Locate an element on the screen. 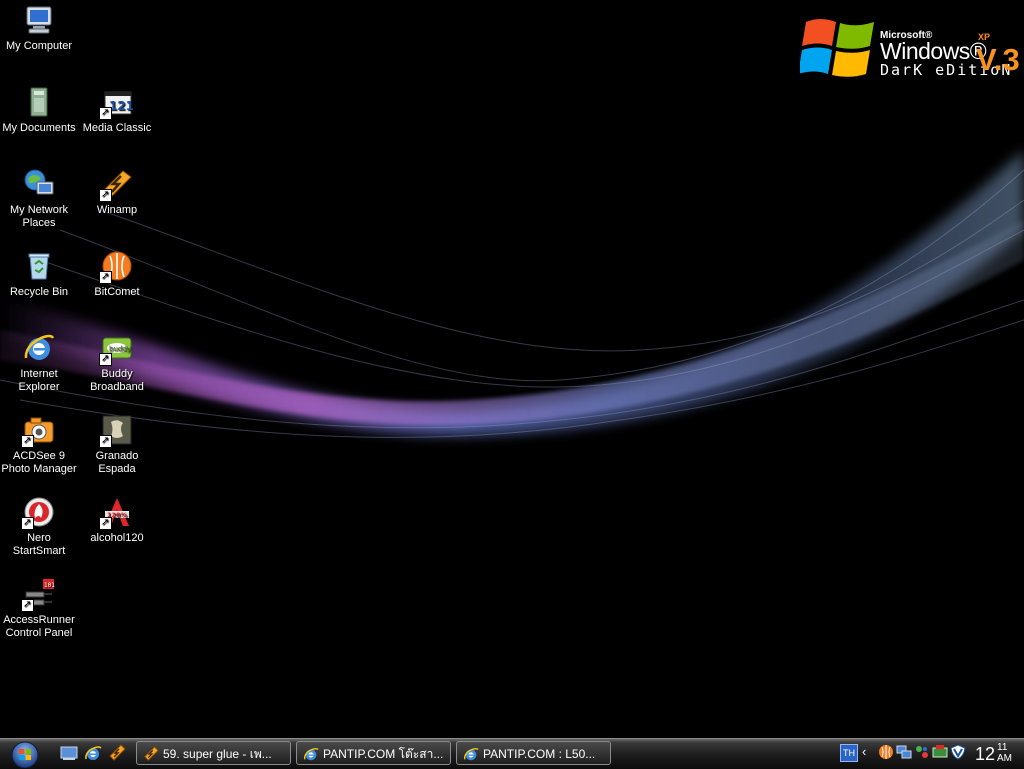  svg-text: buddy is located at coordinates (120, 349).